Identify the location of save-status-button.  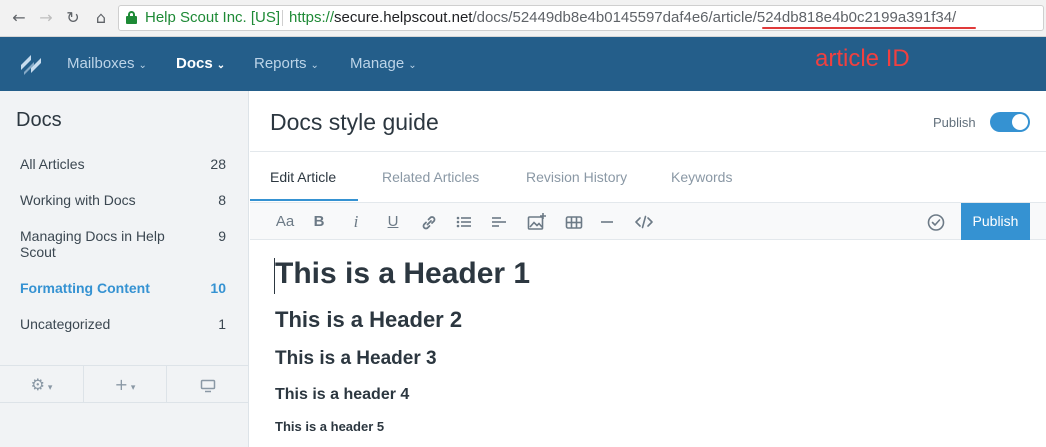
(936, 222).